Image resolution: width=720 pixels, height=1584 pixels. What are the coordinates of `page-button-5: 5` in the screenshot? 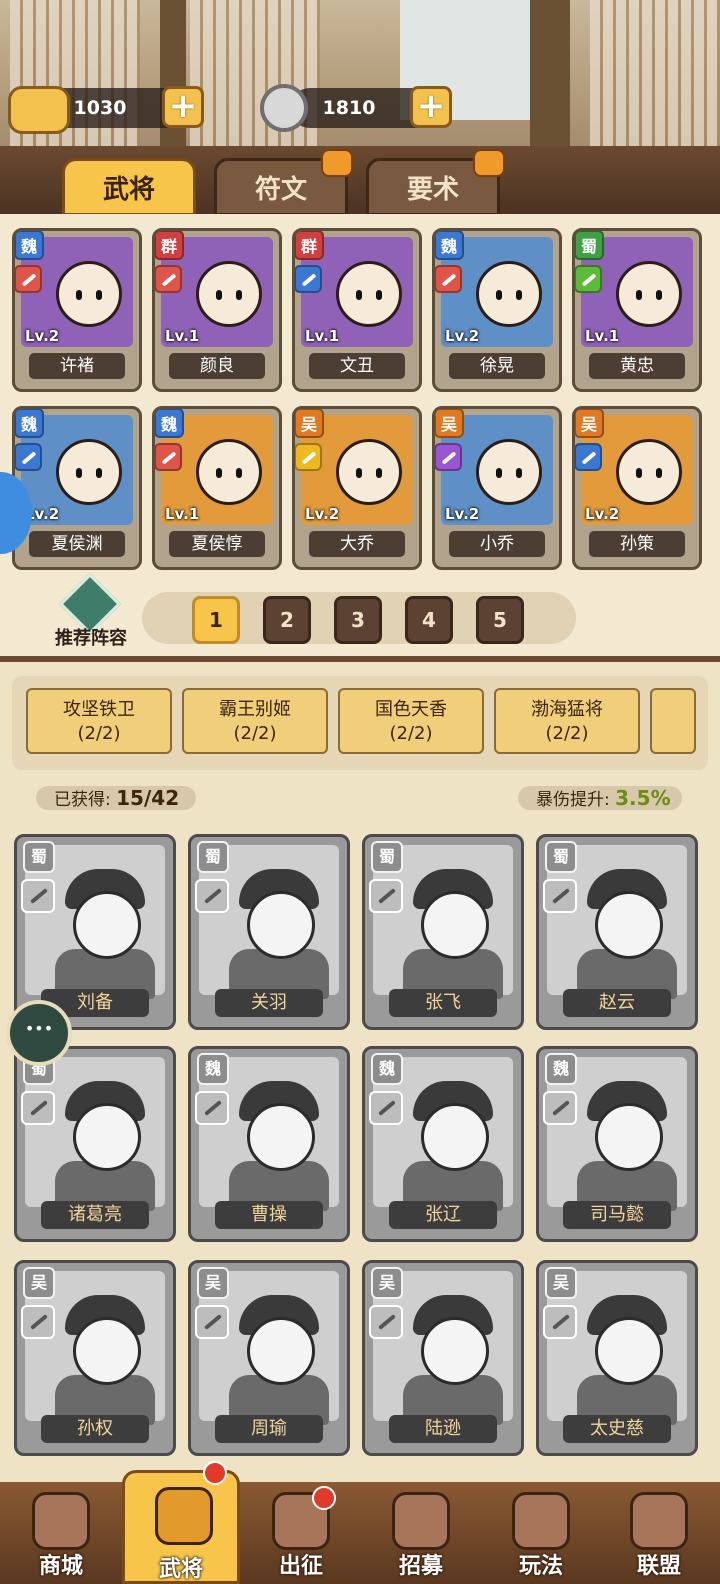 It's located at (500, 620).